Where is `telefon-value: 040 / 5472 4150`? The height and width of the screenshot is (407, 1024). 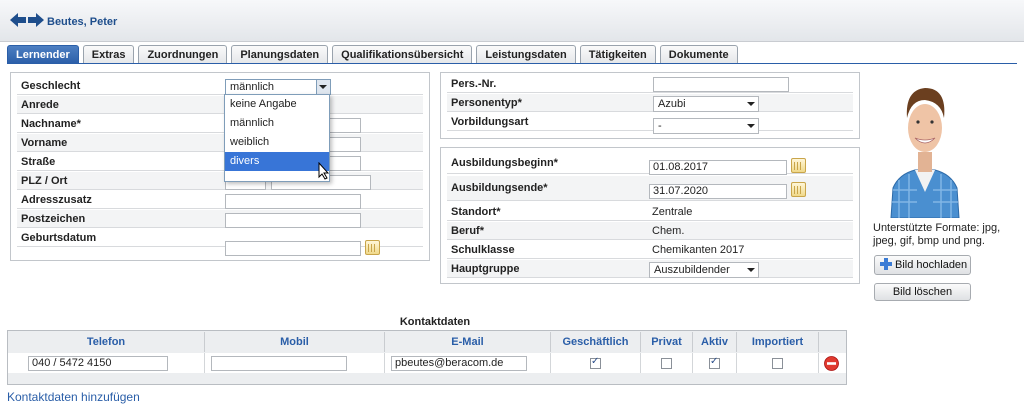
telefon-value: 040 / 5472 4150 is located at coordinates (72, 363).